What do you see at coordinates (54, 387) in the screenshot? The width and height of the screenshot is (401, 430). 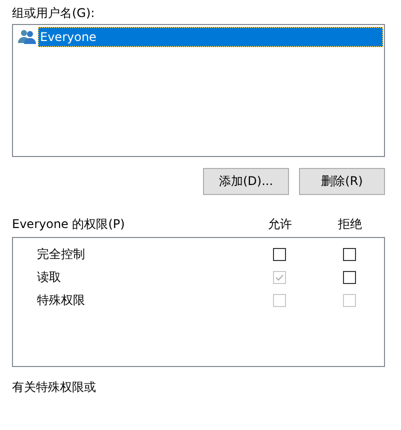 I see `info-text: 有关特殊权限或` at bounding box center [54, 387].